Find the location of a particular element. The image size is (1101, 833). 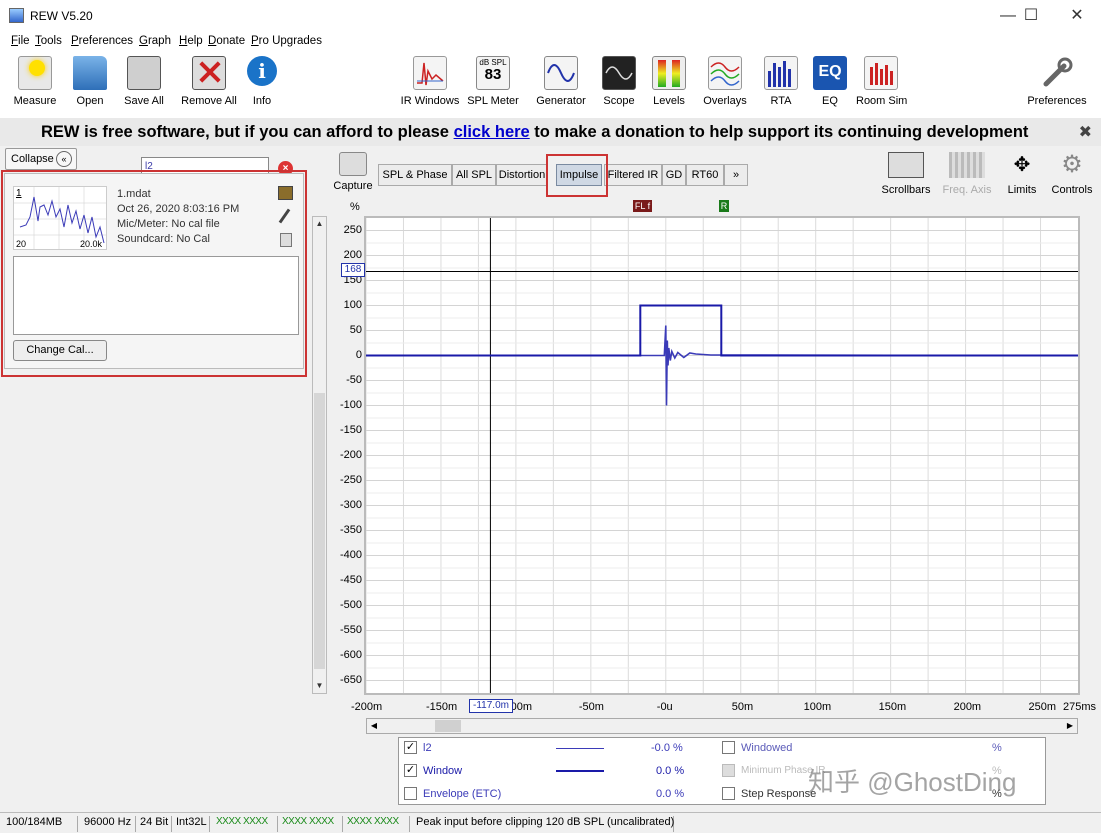

legend-etc-value: 0.0 % is located at coordinates (670, 794).